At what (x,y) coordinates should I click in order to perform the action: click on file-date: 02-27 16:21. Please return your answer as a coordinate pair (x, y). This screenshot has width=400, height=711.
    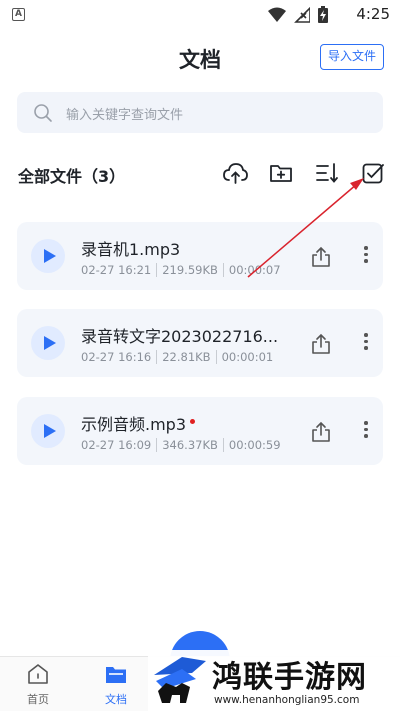
    Looking at the image, I should click on (116, 270).